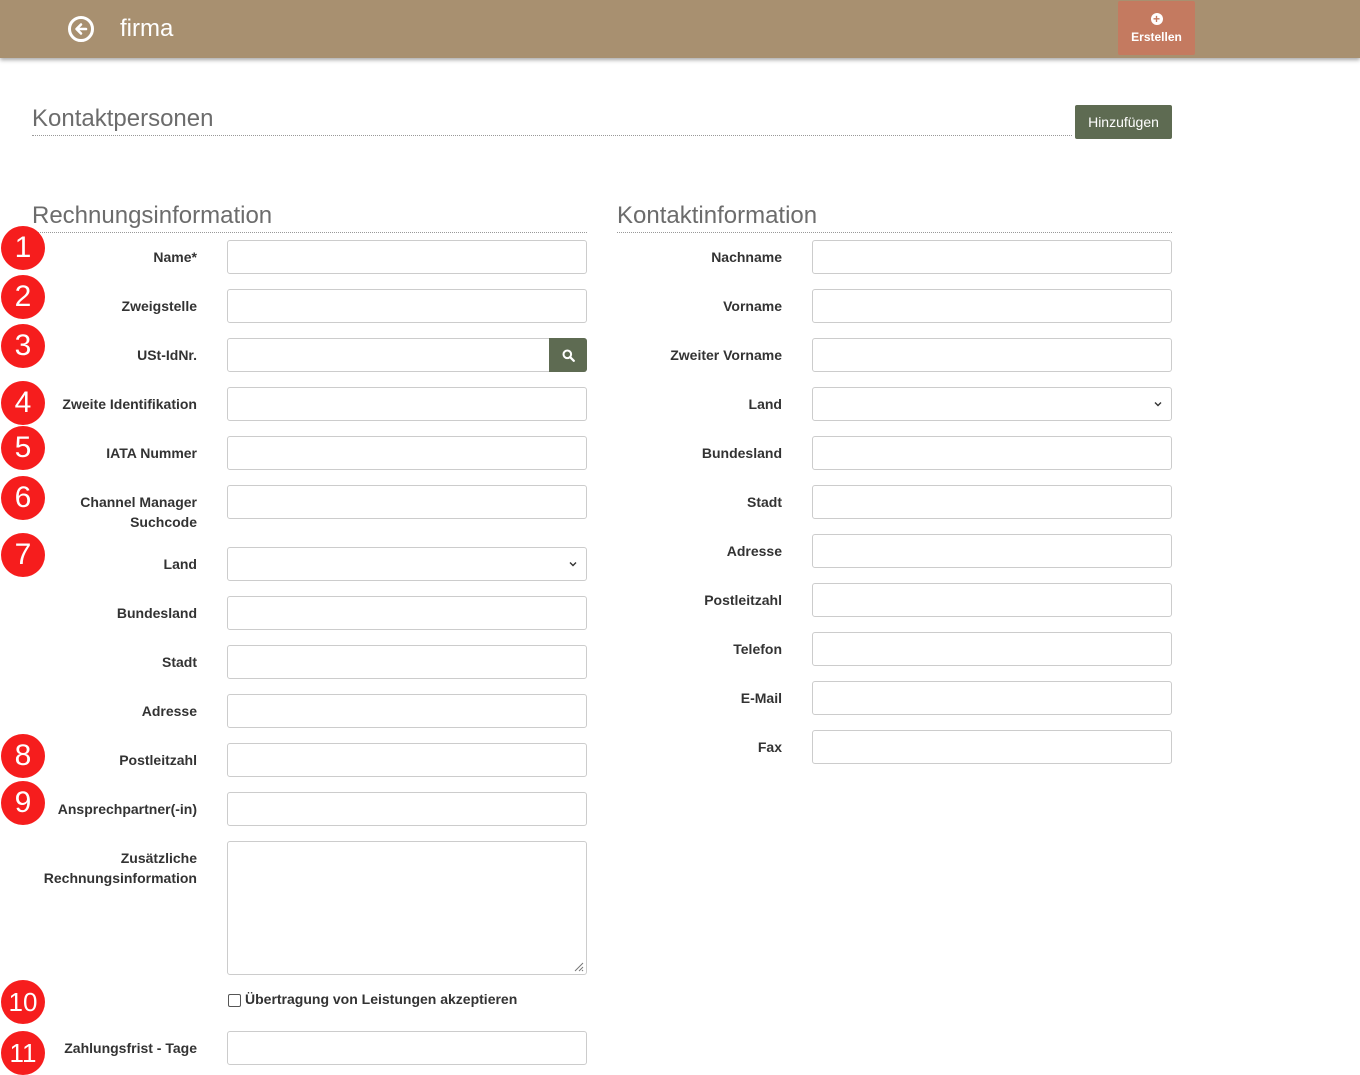 The image size is (1360, 1075). I want to click on contact-person-input, so click(407, 809).